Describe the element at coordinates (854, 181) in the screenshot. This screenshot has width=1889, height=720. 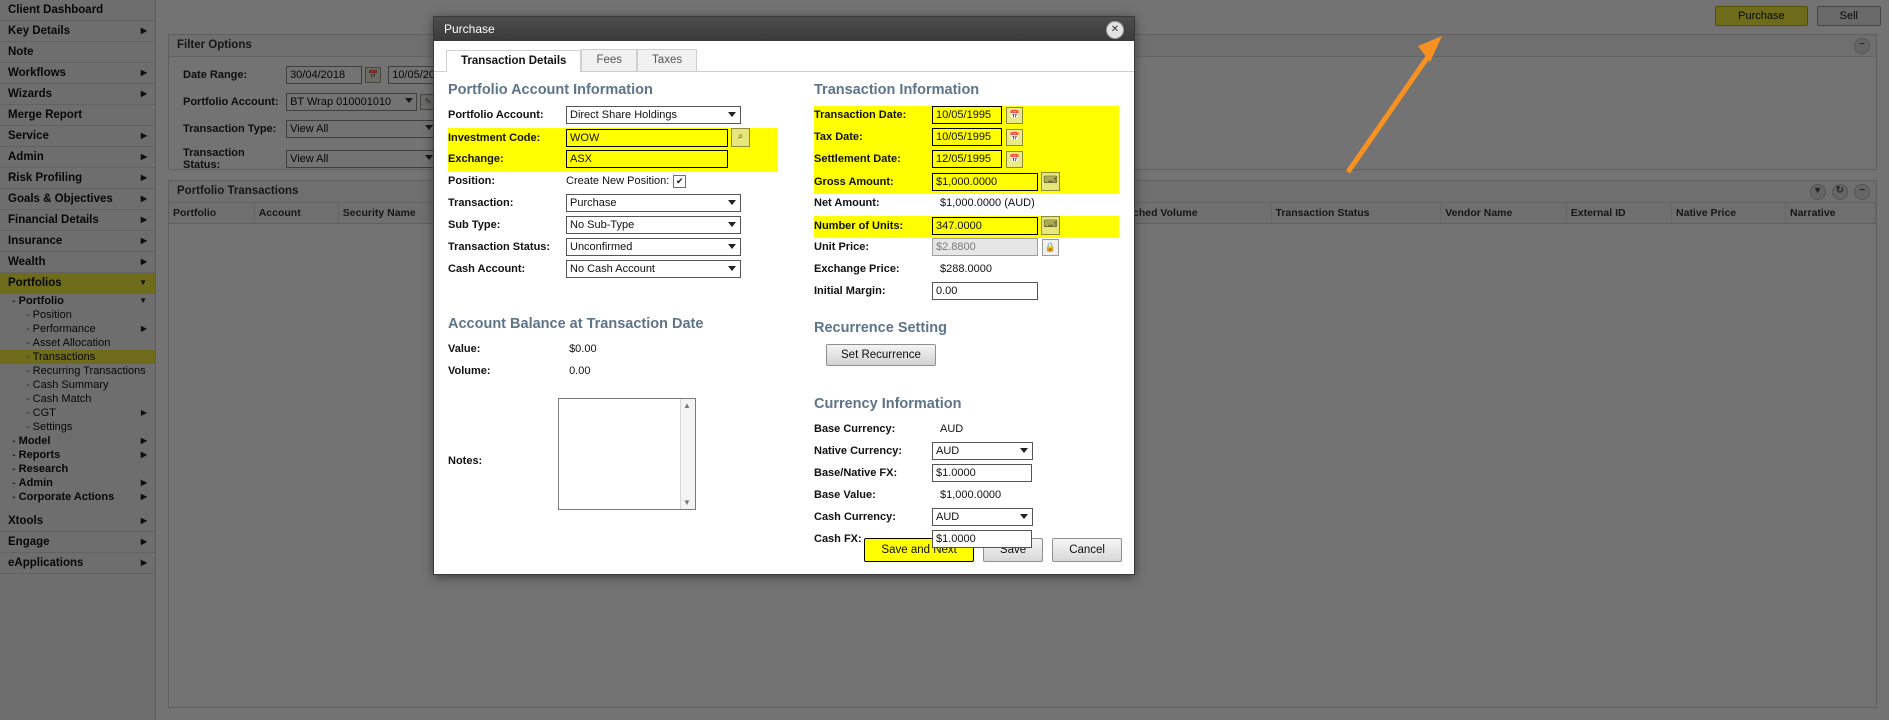
I see `gross-amount-label: Gross Amount:` at that location.